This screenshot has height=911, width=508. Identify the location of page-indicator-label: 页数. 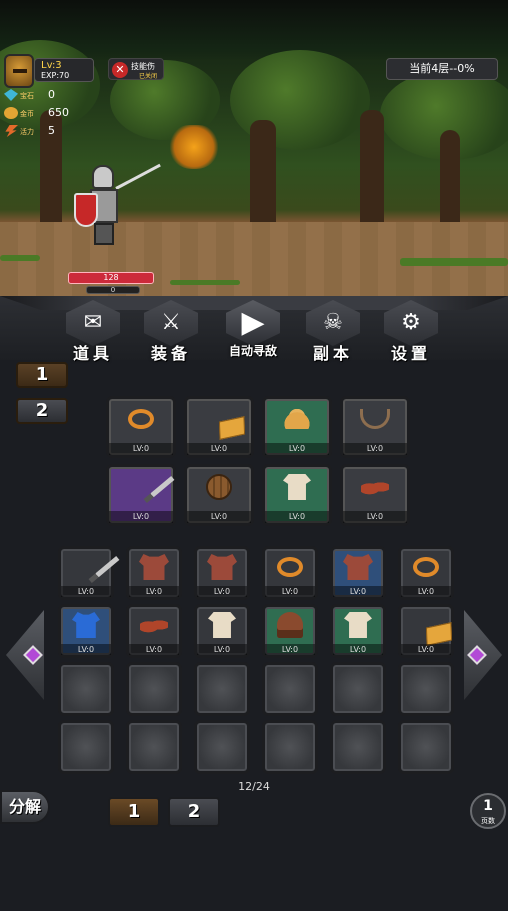
(488, 821).